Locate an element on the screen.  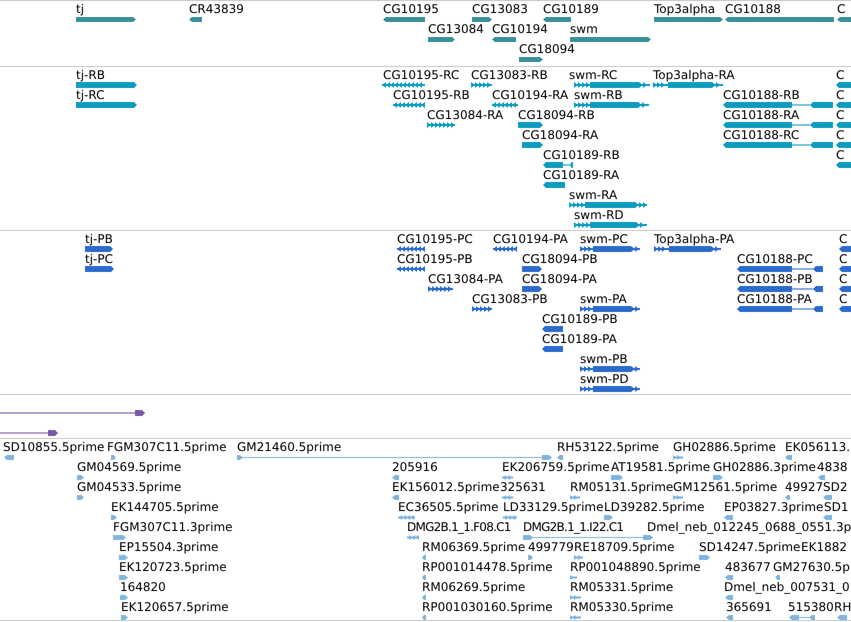
feature-label: swm-RB is located at coordinates (598, 95).